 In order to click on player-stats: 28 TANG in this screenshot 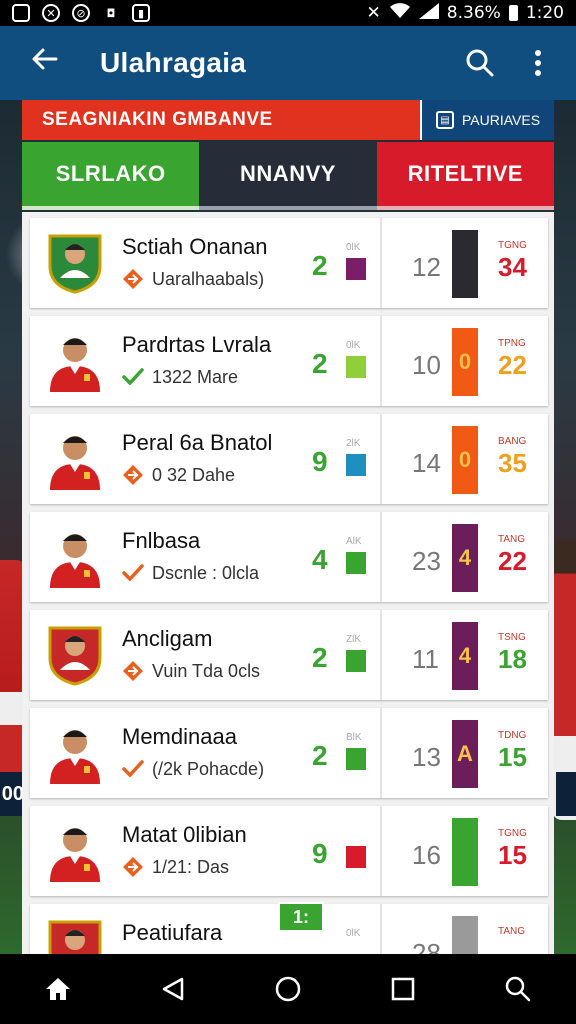, I will do `click(465, 929)`.